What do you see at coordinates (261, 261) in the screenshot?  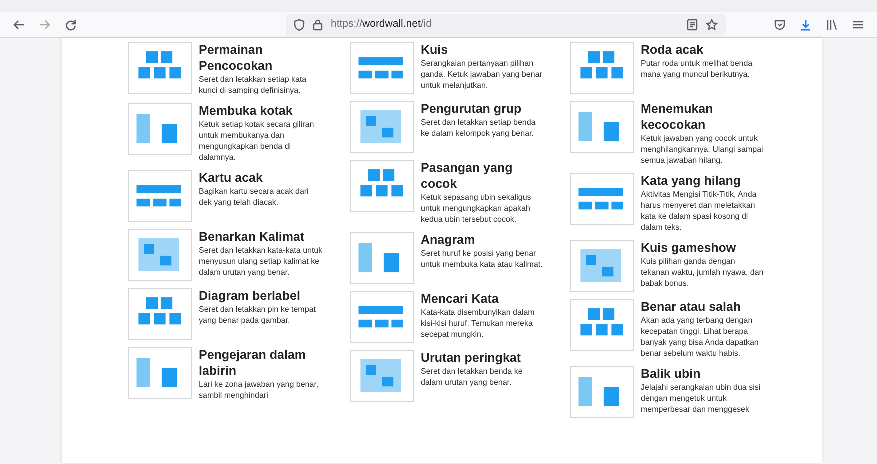 I see `game-description: Seret dan letakkan kata-kata untuk menyusun ulang setiap kalimat ke dalam urutan yang benar.` at bounding box center [261, 261].